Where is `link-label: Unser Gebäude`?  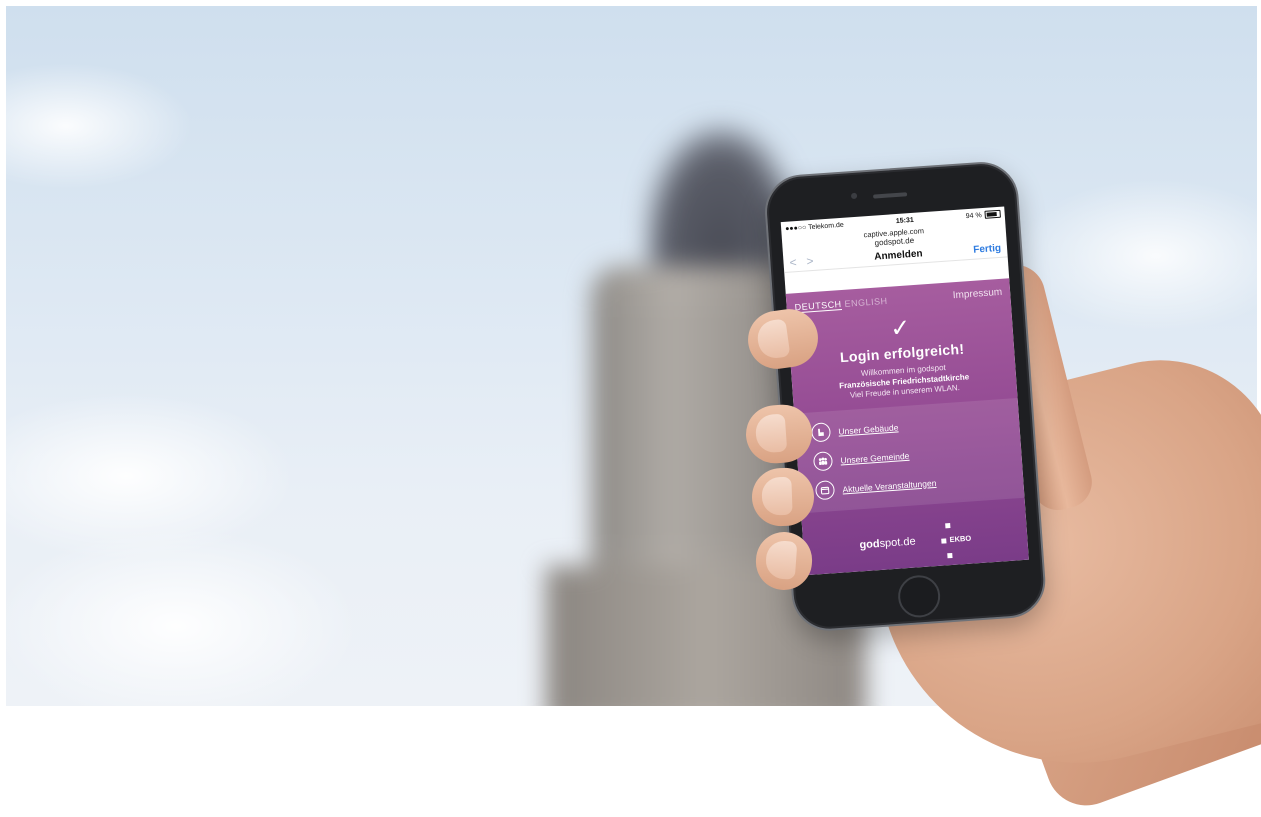
link-label: Unser Gebäude is located at coordinates (868, 429).